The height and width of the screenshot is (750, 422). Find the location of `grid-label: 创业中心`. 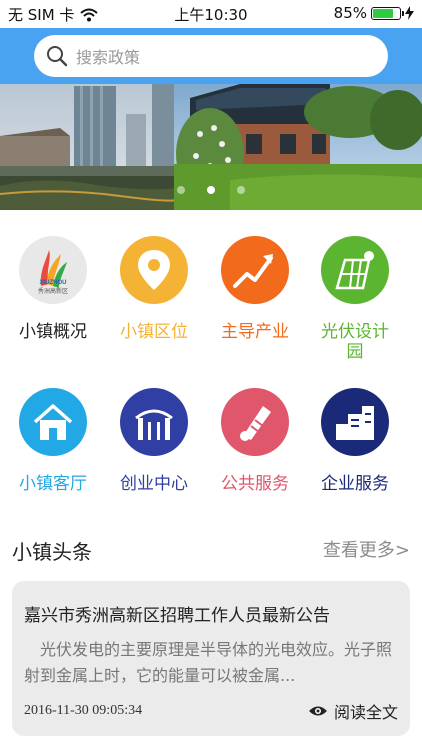

grid-label: 创业中心 is located at coordinates (154, 484).